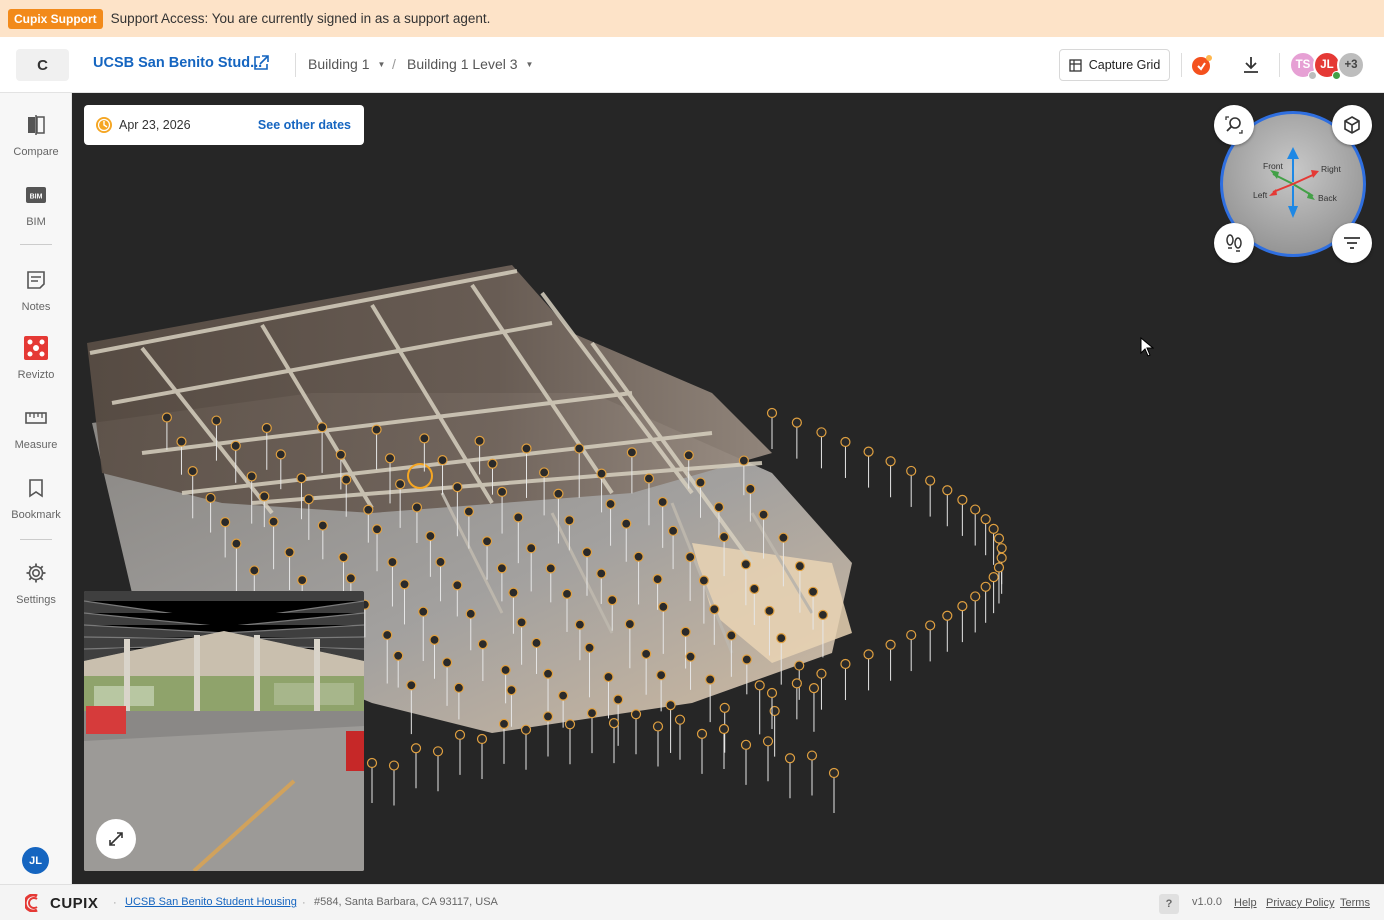 This screenshot has width=1384, height=920. Describe the element at coordinates (1300, 903) in the screenshot. I see `footer-privacy-link: Privacy Policy` at that location.